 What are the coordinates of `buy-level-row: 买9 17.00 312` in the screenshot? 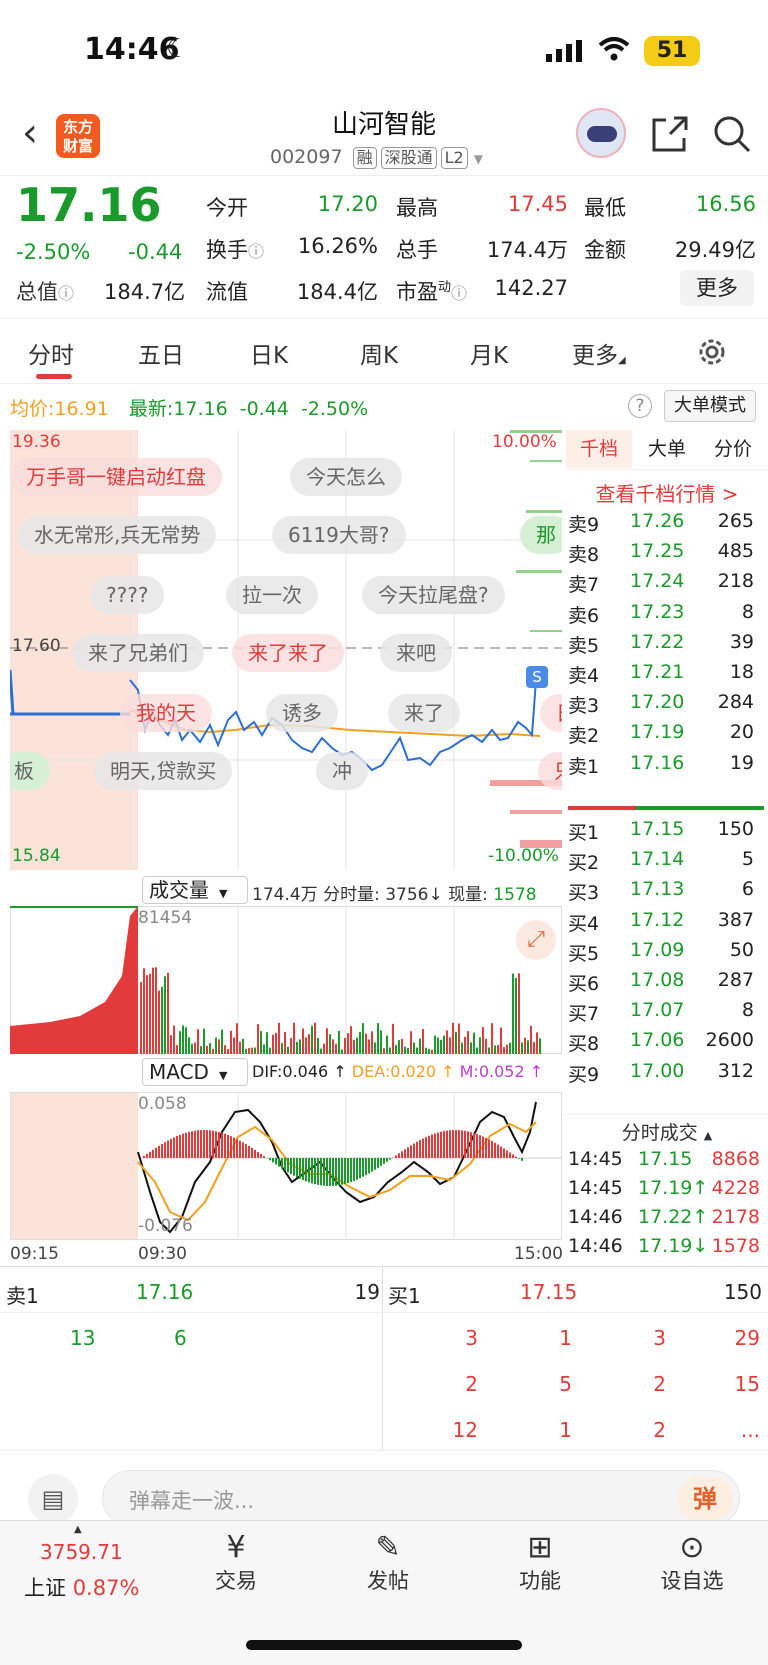 It's located at (668, 1075).